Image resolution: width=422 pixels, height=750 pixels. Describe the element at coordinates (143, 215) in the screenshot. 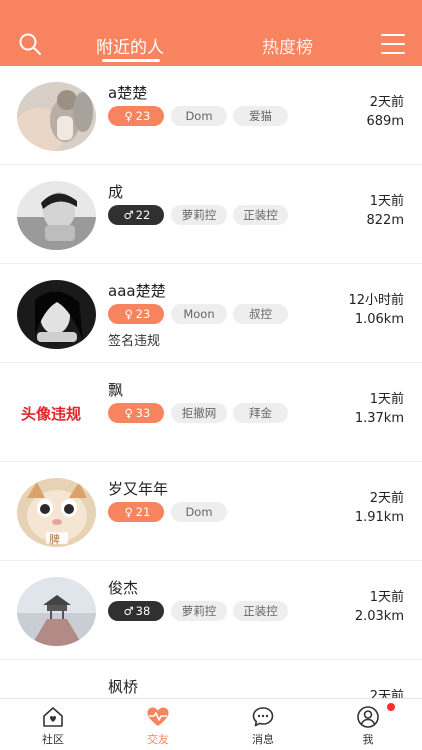

I see `age-value: 22` at that location.